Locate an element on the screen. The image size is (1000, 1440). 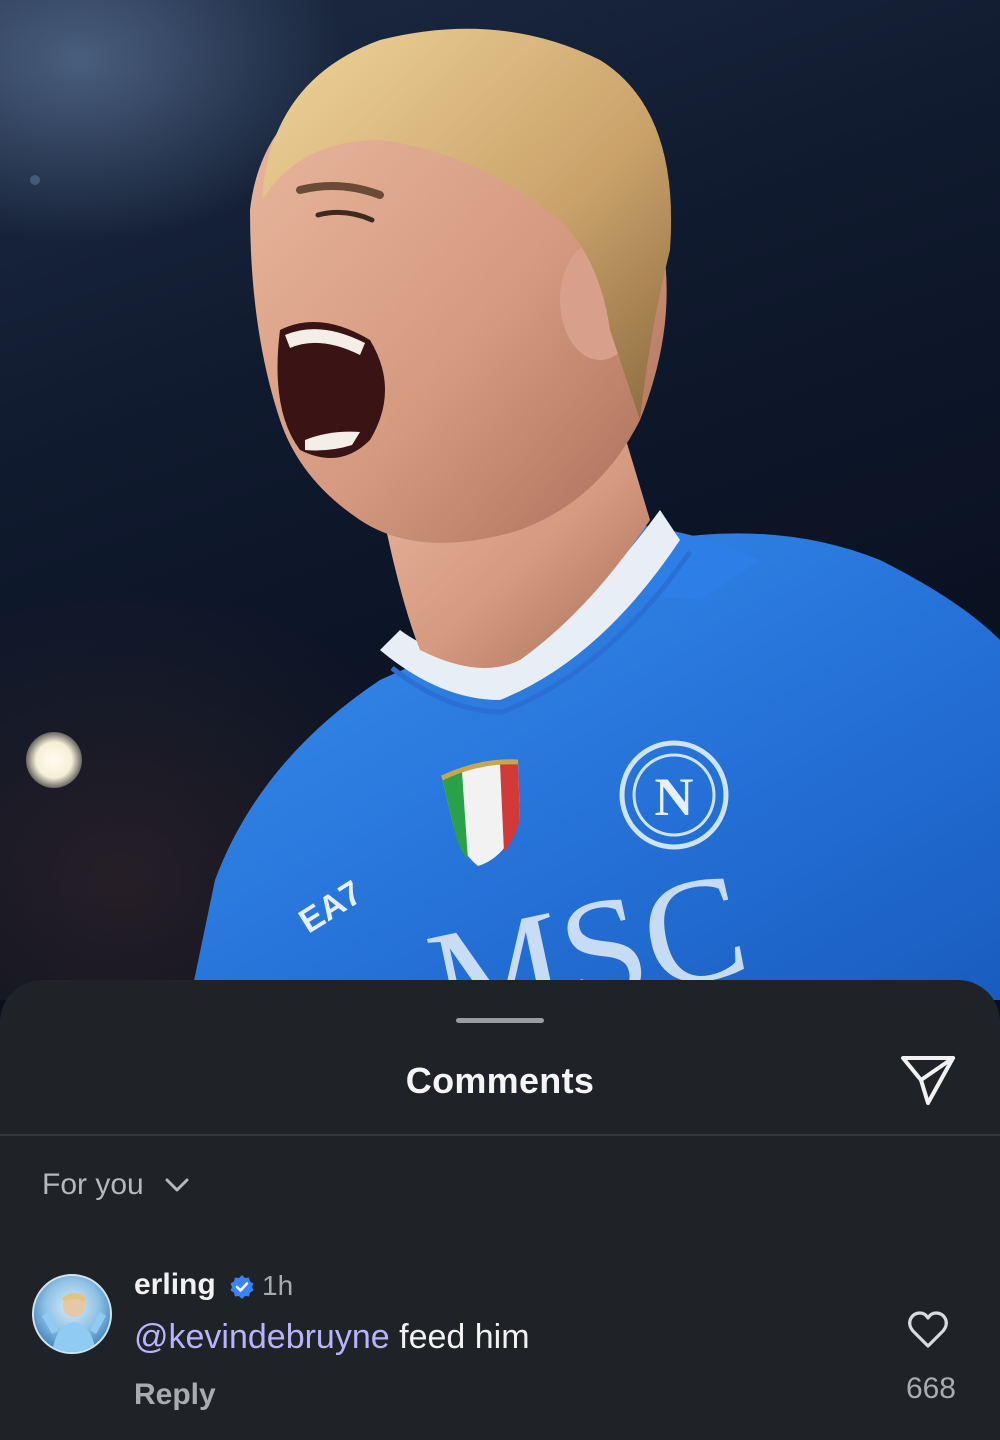
avatar-photo is located at coordinates (74, 1322).